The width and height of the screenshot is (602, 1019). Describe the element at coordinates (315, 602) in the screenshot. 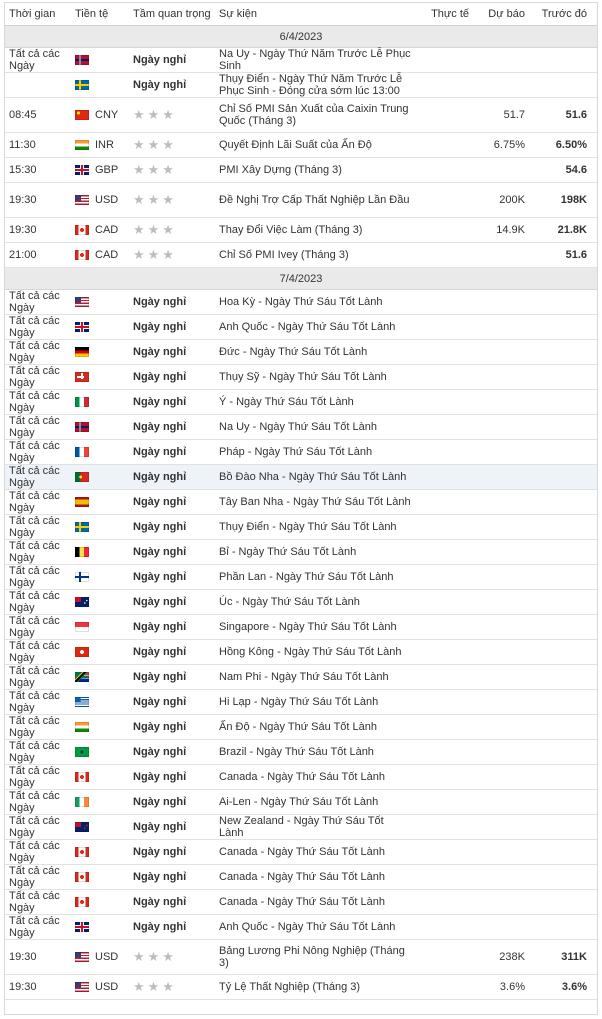

I see `event-name: Úc - Ngày Thứ Sáu Tốt Lành` at that location.